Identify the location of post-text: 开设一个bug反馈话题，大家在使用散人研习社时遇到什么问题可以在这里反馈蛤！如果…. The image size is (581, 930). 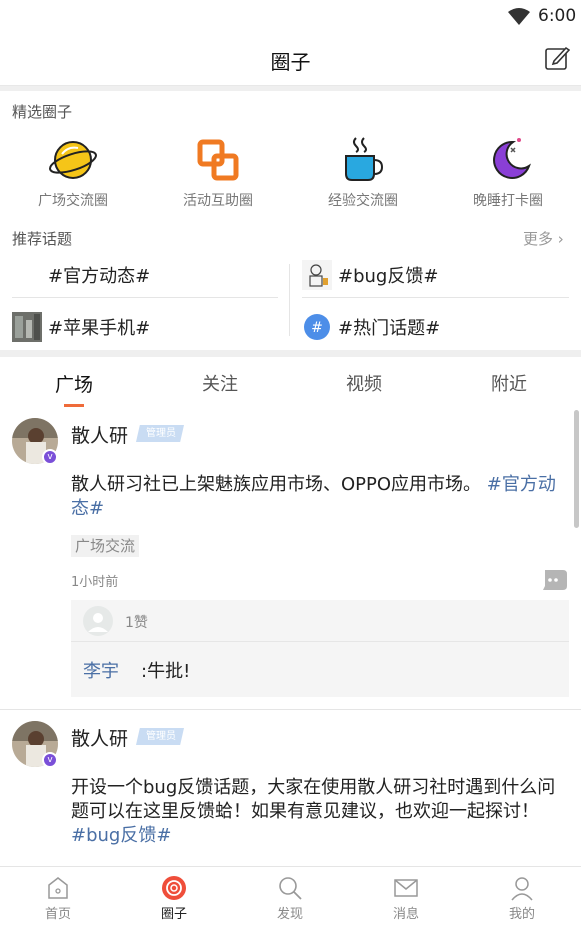
(313, 799).